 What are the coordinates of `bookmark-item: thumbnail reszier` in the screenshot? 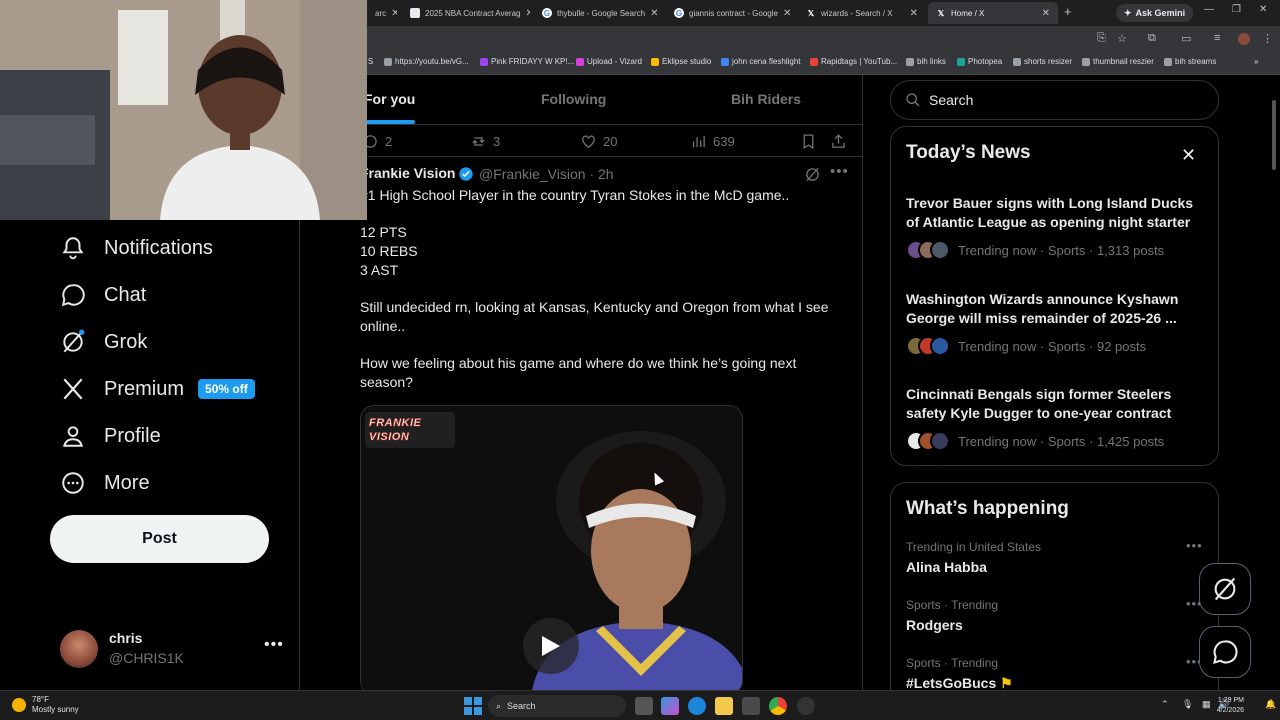 It's located at (1118, 61).